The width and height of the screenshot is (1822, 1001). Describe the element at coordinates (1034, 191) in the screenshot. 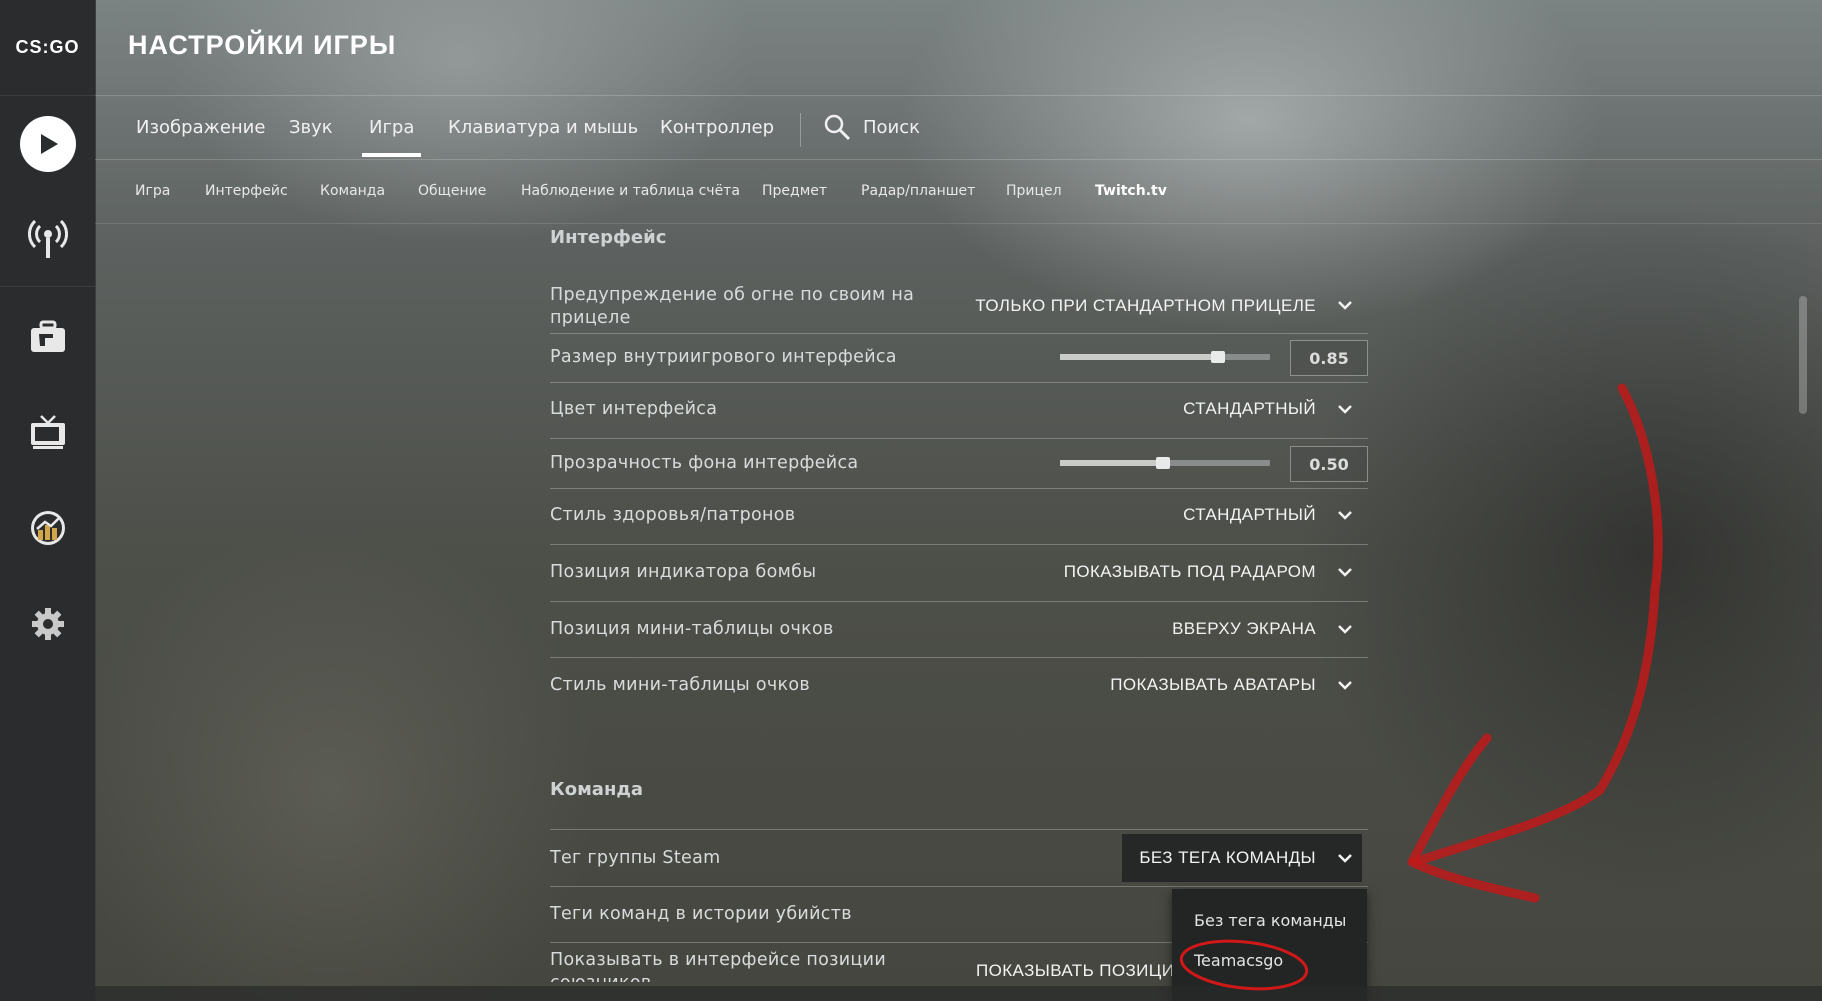

I see `subtab-crosshair: Прицел` at that location.